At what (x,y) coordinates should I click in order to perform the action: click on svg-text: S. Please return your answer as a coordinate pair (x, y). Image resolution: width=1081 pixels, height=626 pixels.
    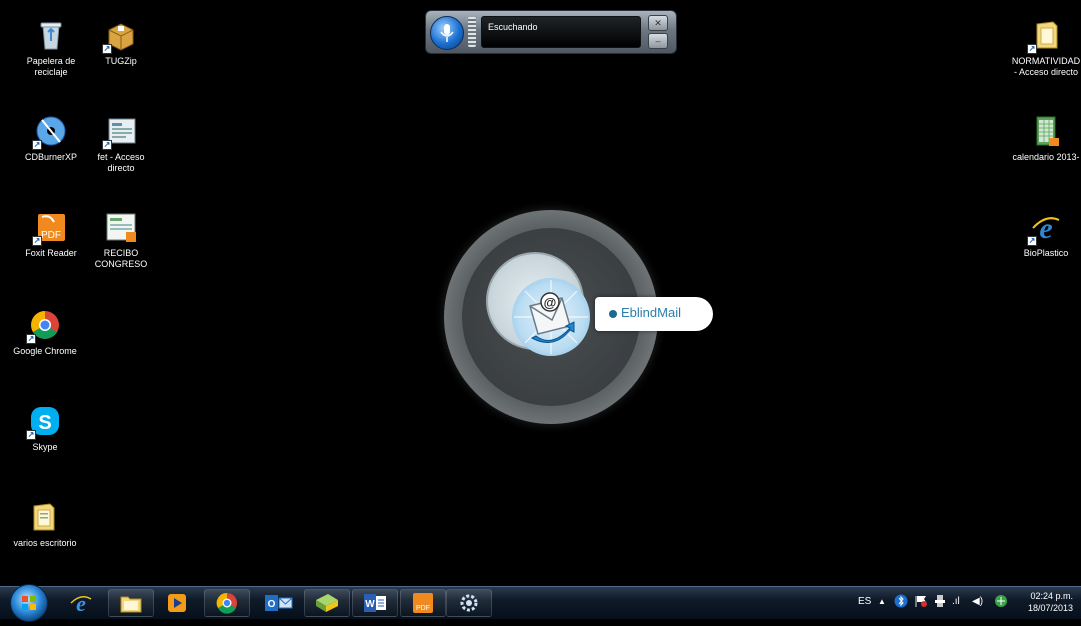
    Looking at the image, I should click on (44, 423).